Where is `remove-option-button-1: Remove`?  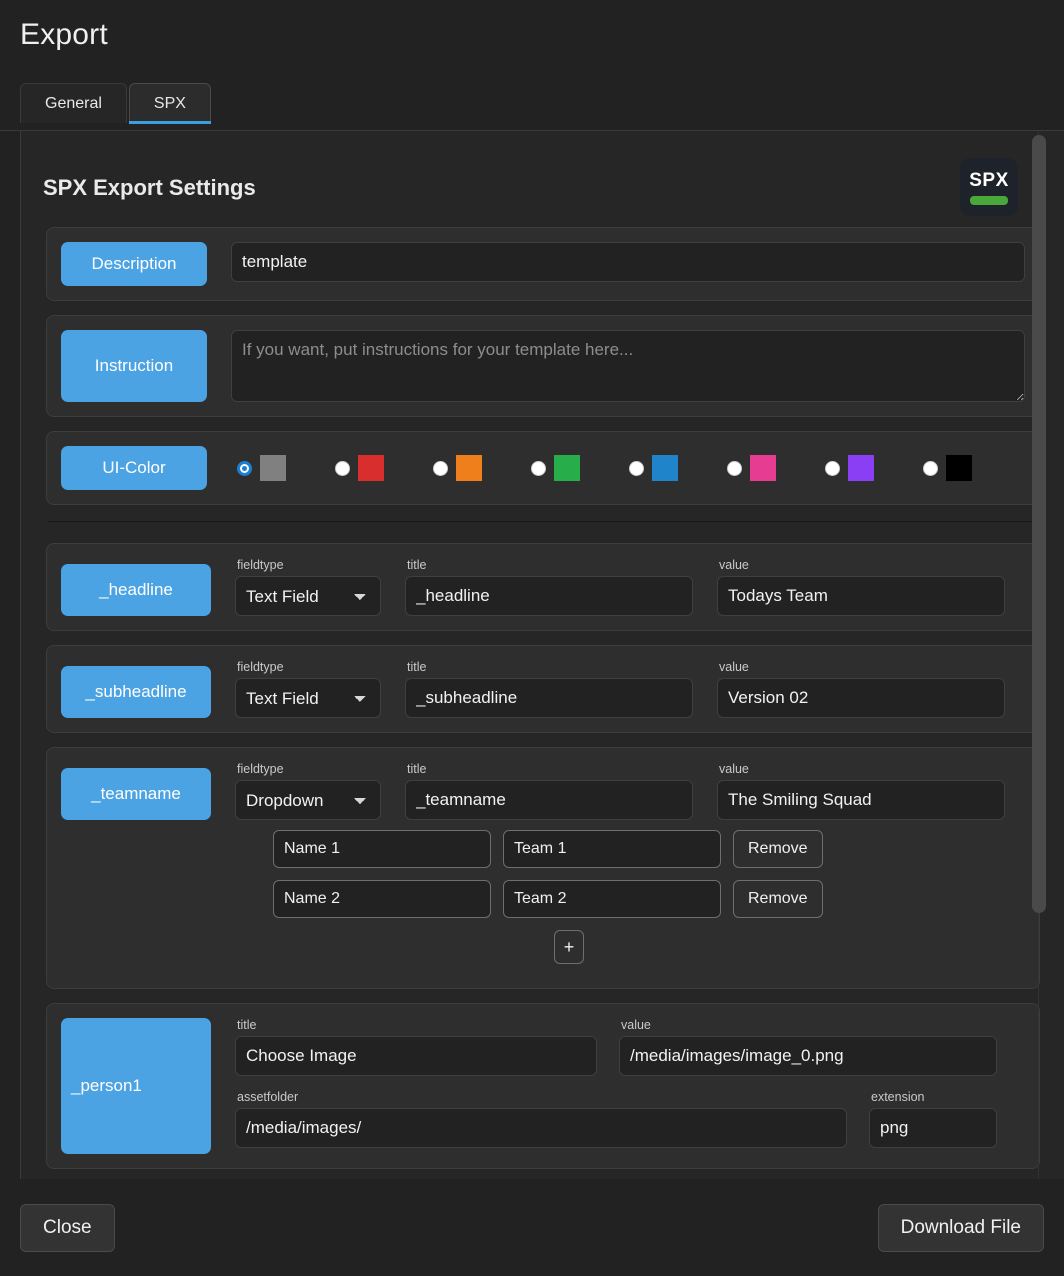 remove-option-button-1: Remove is located at coordinates (778, 849).